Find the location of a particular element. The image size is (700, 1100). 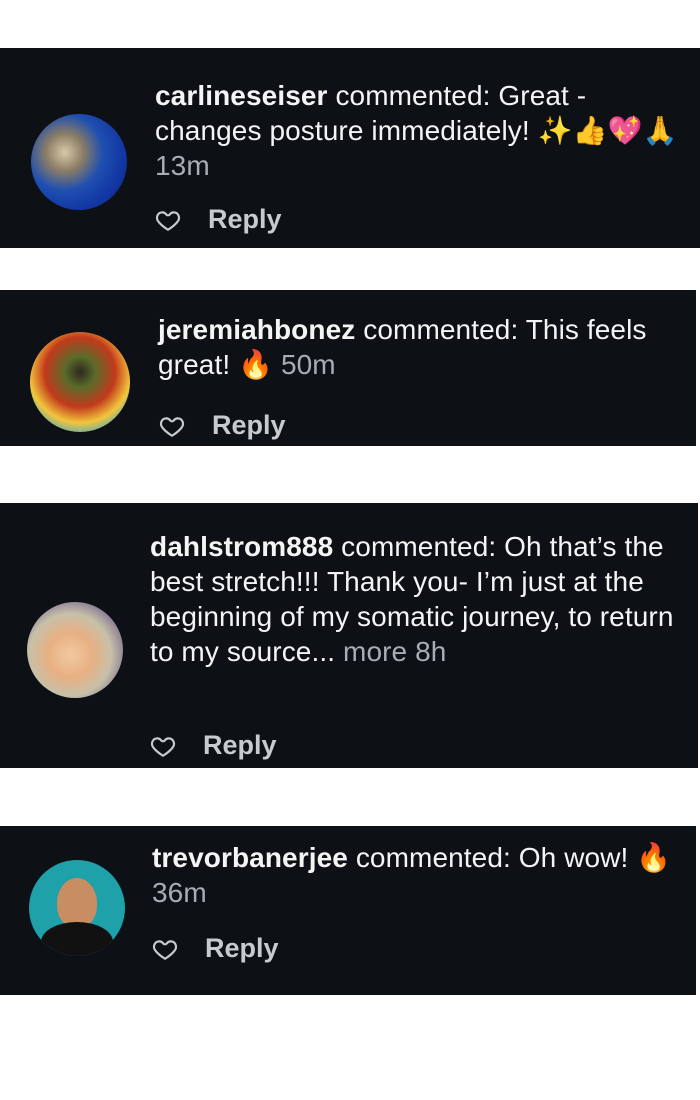

avatar-torso is located at coordinates (77, 939).